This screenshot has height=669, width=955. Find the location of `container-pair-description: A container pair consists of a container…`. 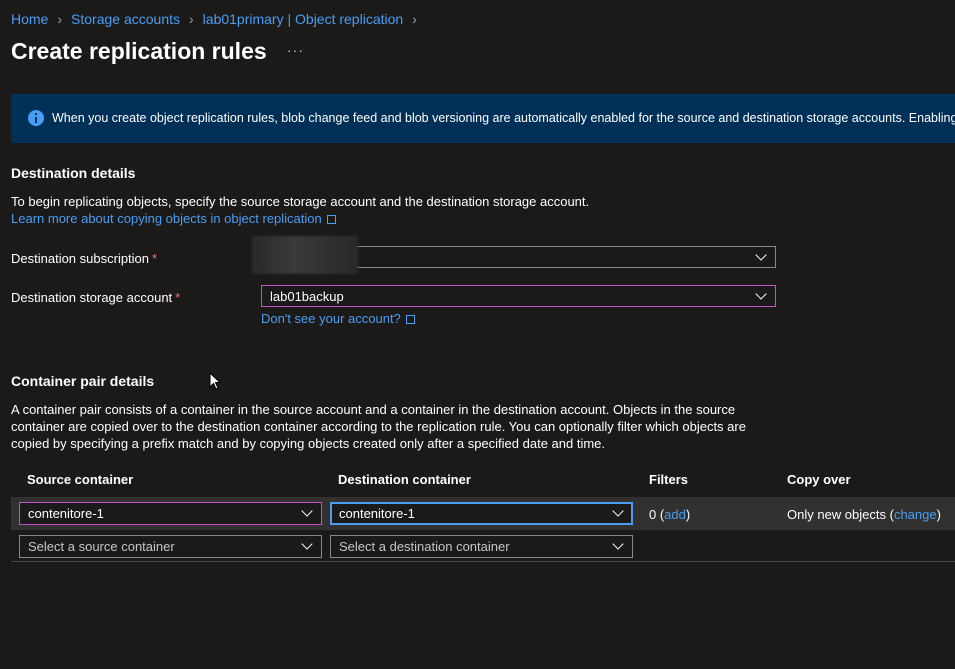

container-pair-description: A container pair consists of a container… is located at coordinates (378, 426).